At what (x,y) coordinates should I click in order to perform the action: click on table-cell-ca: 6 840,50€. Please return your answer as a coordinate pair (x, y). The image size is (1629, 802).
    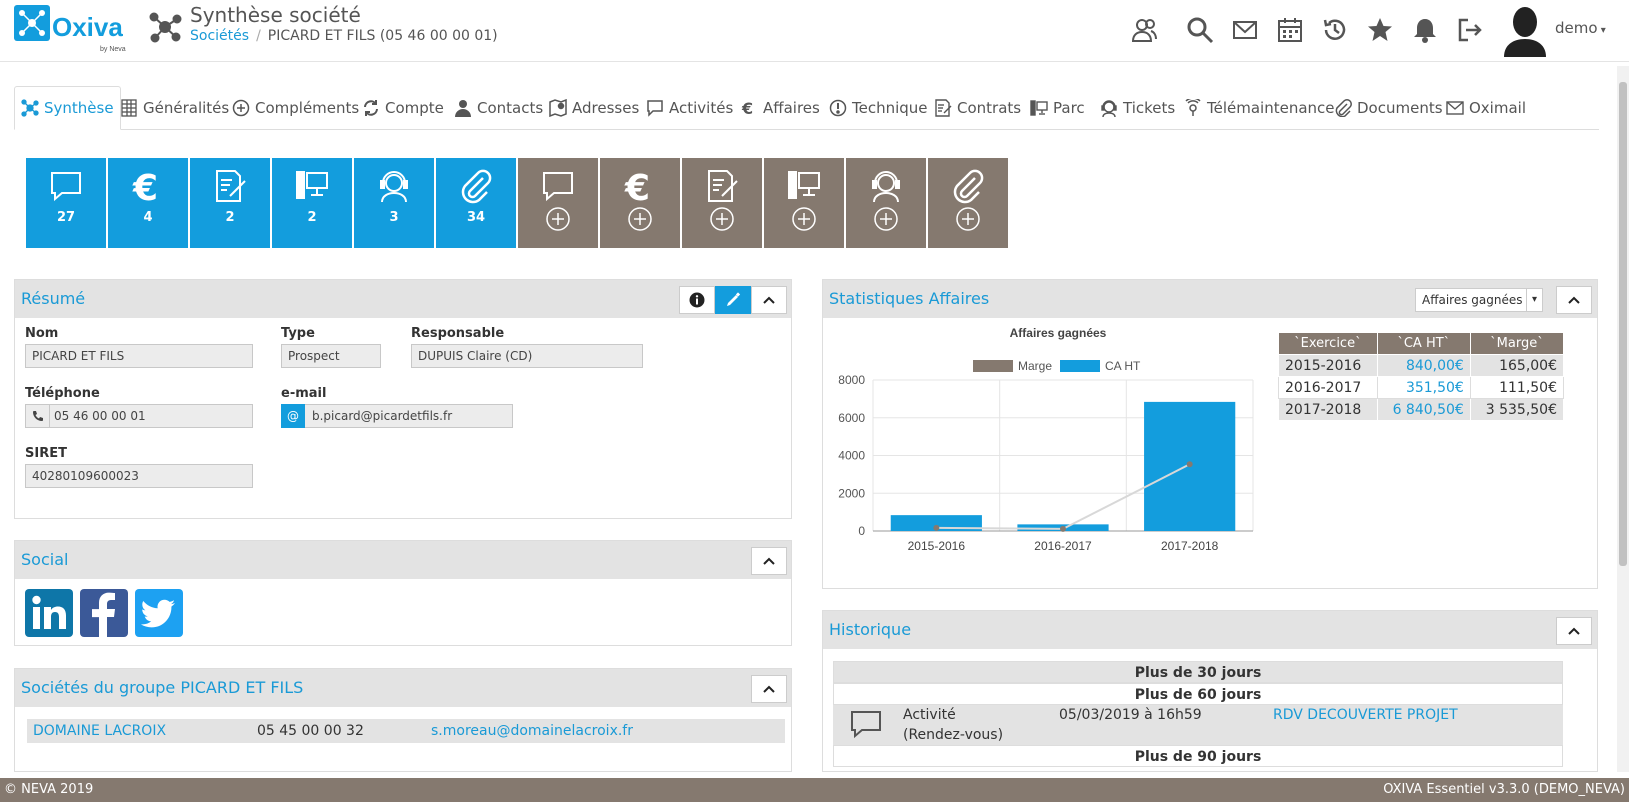
    Looking at the image, I should click on (1423, 409).